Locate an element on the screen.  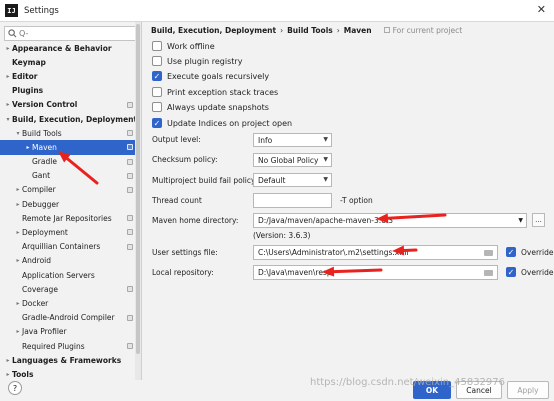
sidebar-item-label: Plugins is located at coordinates (28, 91).